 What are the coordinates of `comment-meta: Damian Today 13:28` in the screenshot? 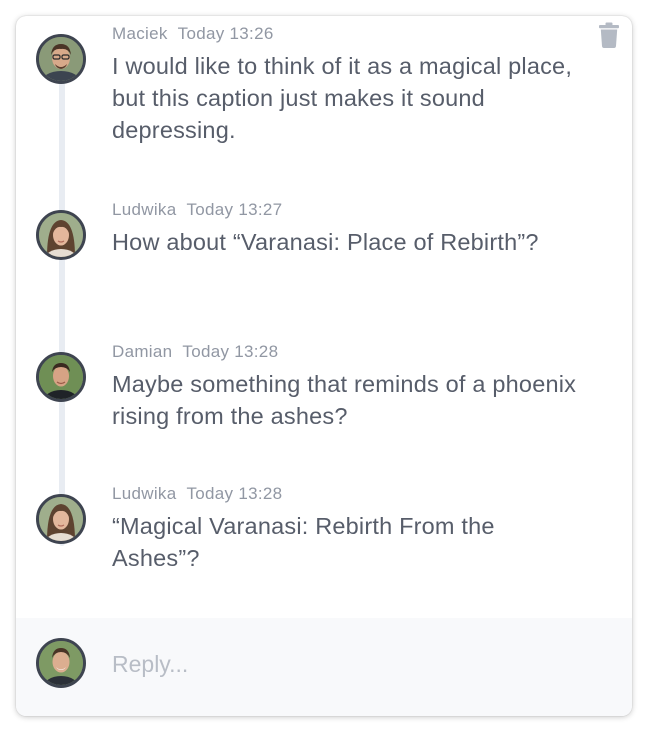 It's located at (195, 352).